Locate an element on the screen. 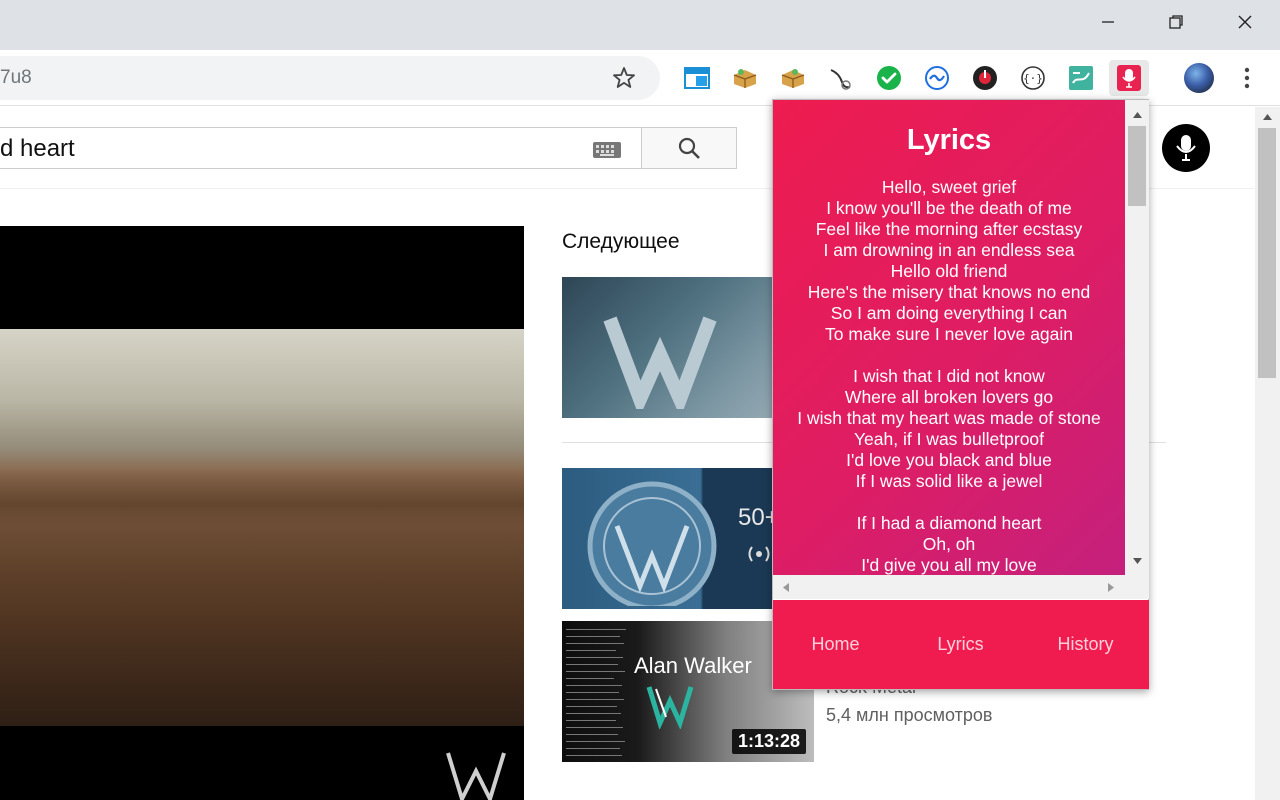 This screenshot has width=1280, height=800. popup-nav-bar: Home Lyrics History is located at coordinates (961, 644).